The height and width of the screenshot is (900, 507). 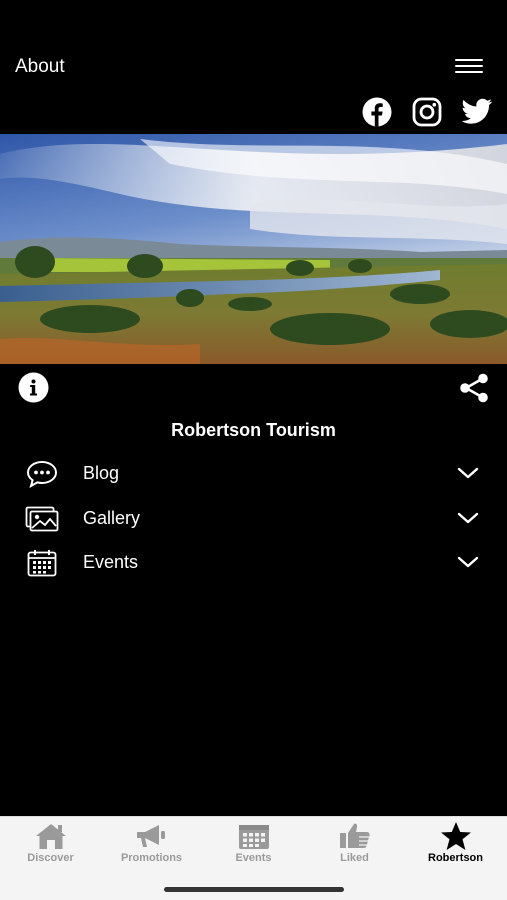 What do you see at coordinates (152, 836) in the screenshot?
I see `megaphone-icon` at bounding box center [152, 836].